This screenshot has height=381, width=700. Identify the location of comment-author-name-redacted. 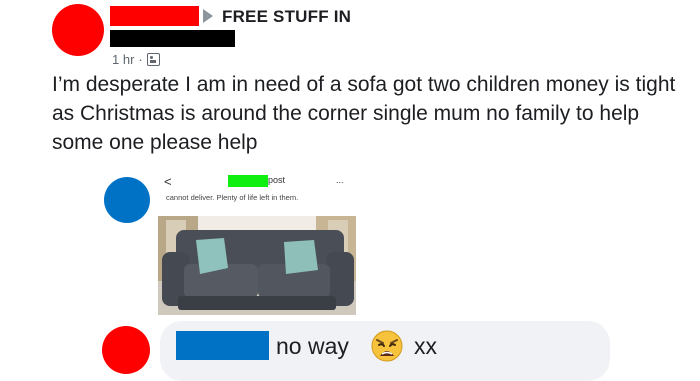
(222, 345).